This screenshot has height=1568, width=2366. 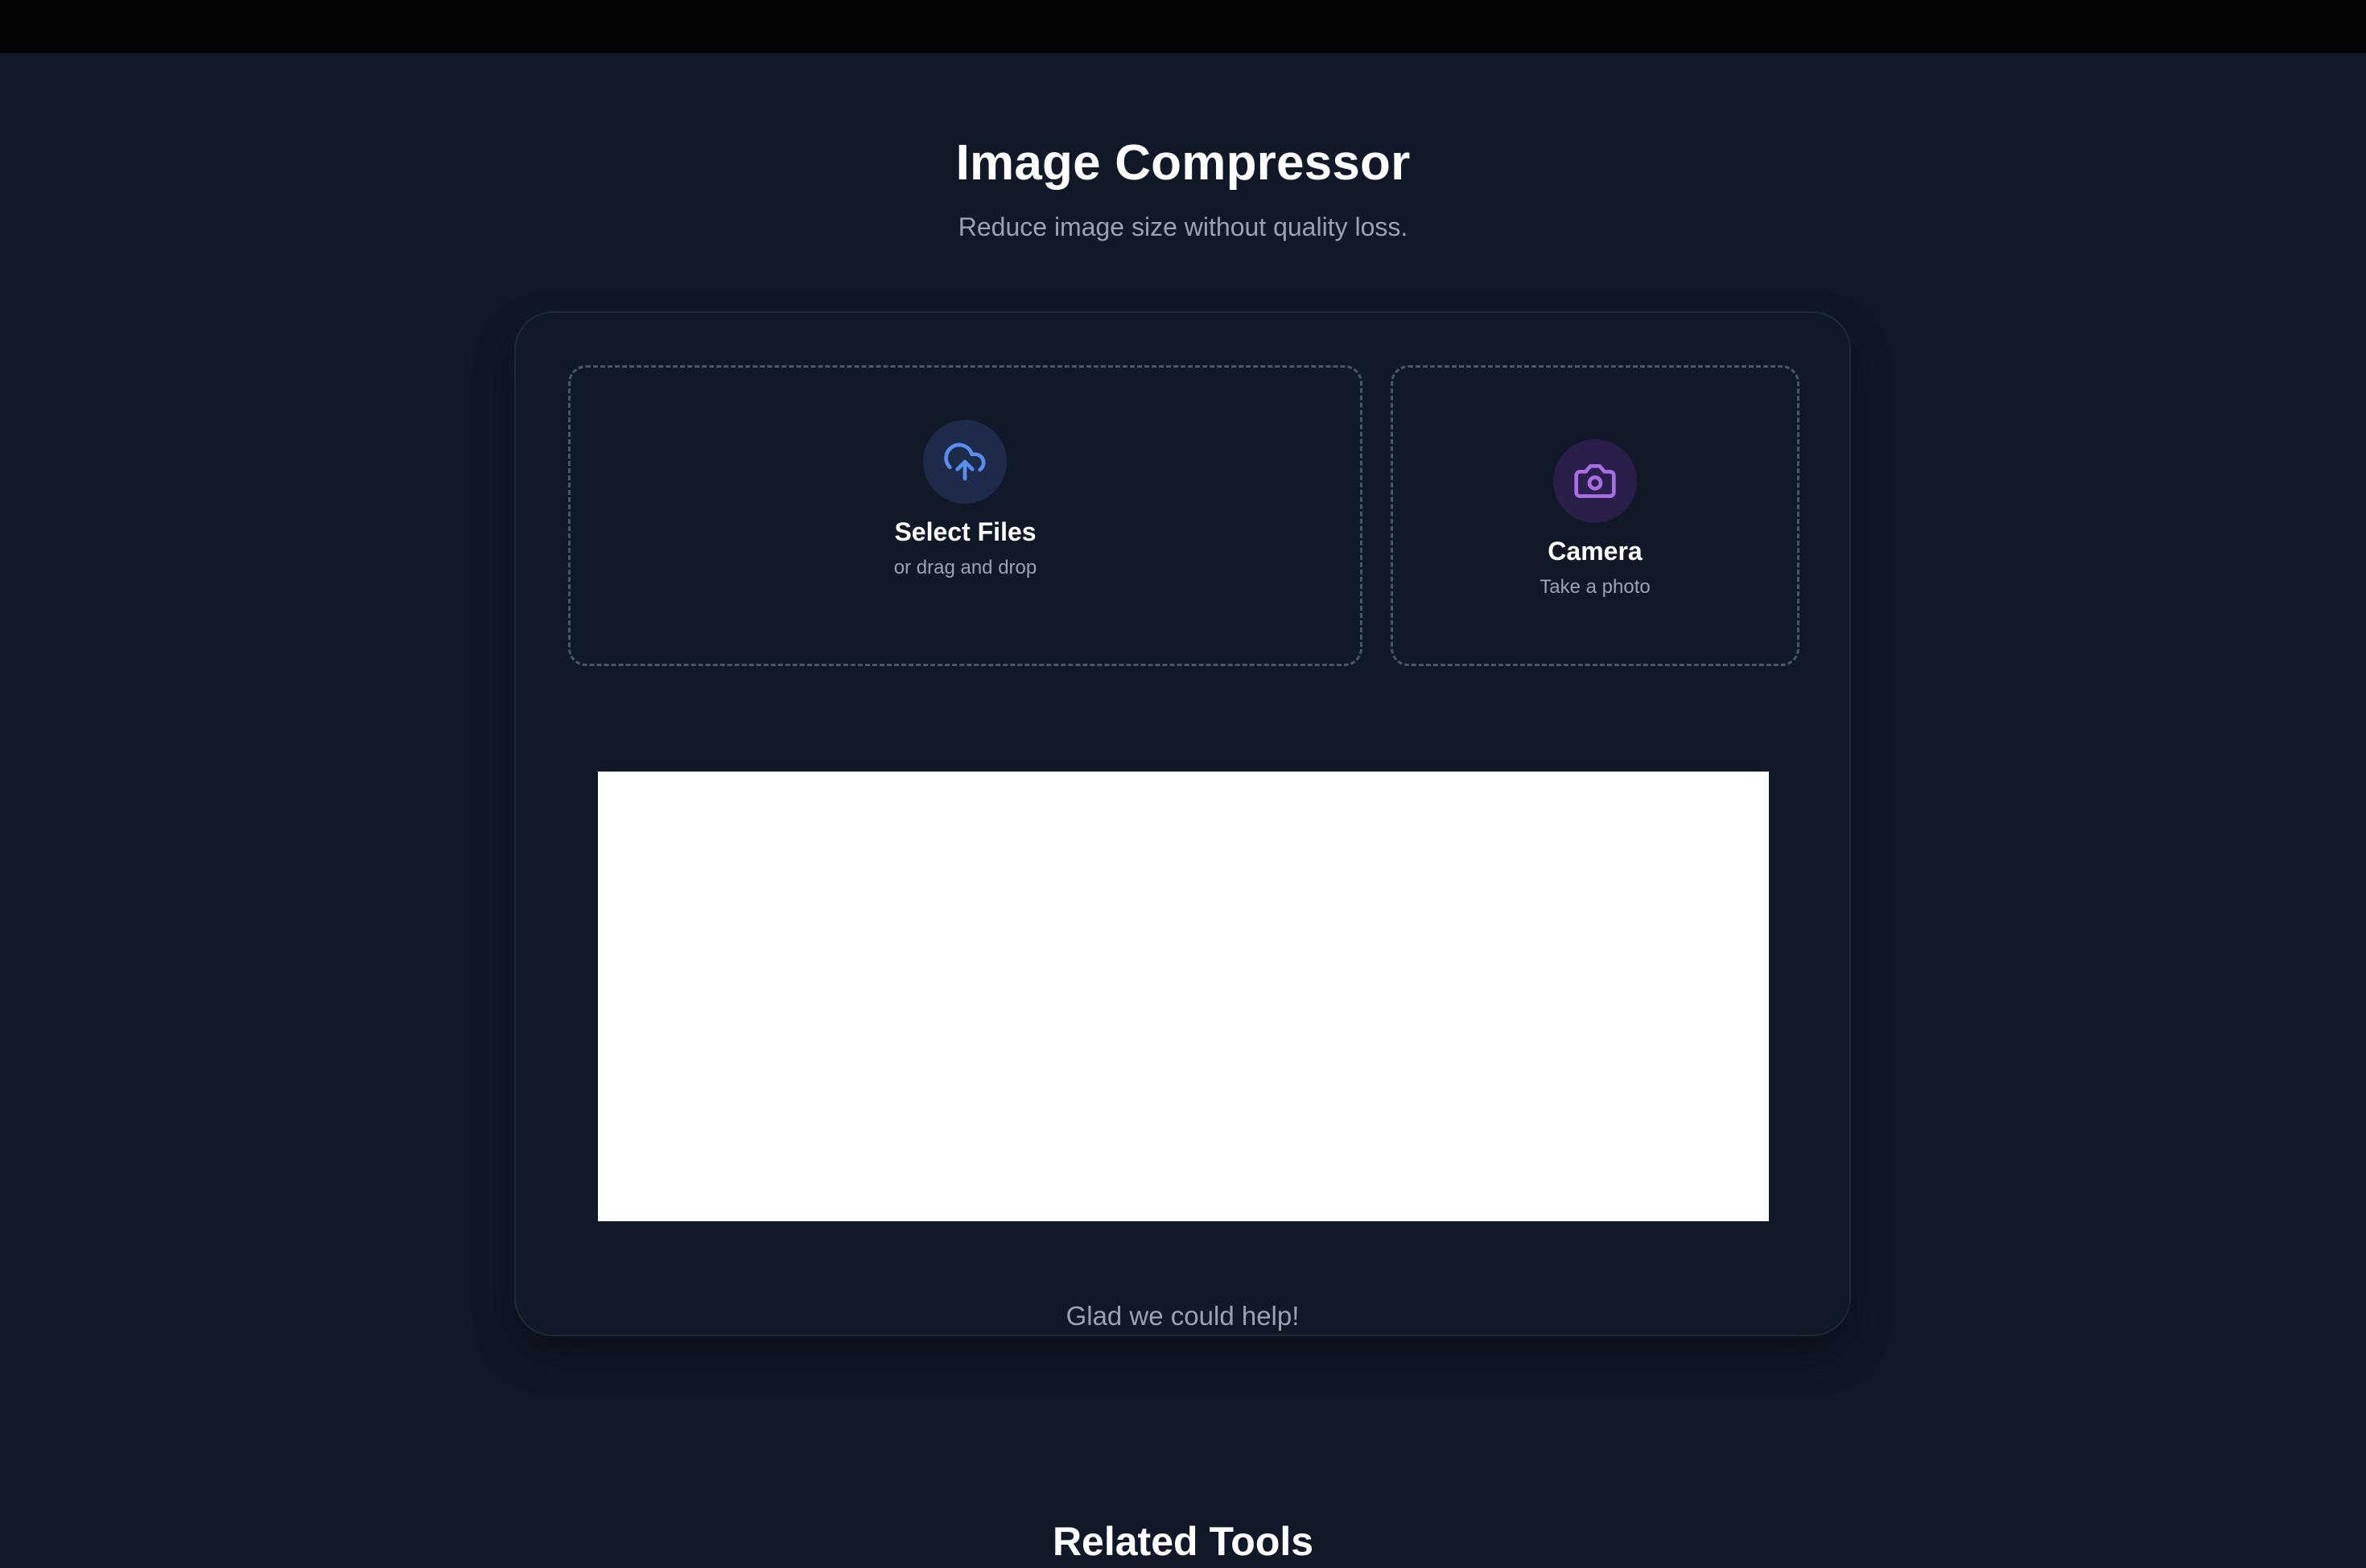 What do you see at coordinates (1183, 1541) in the screenshot?
I see `related-tools-heading: Related Tools` at bounding box center [1183, 1541].